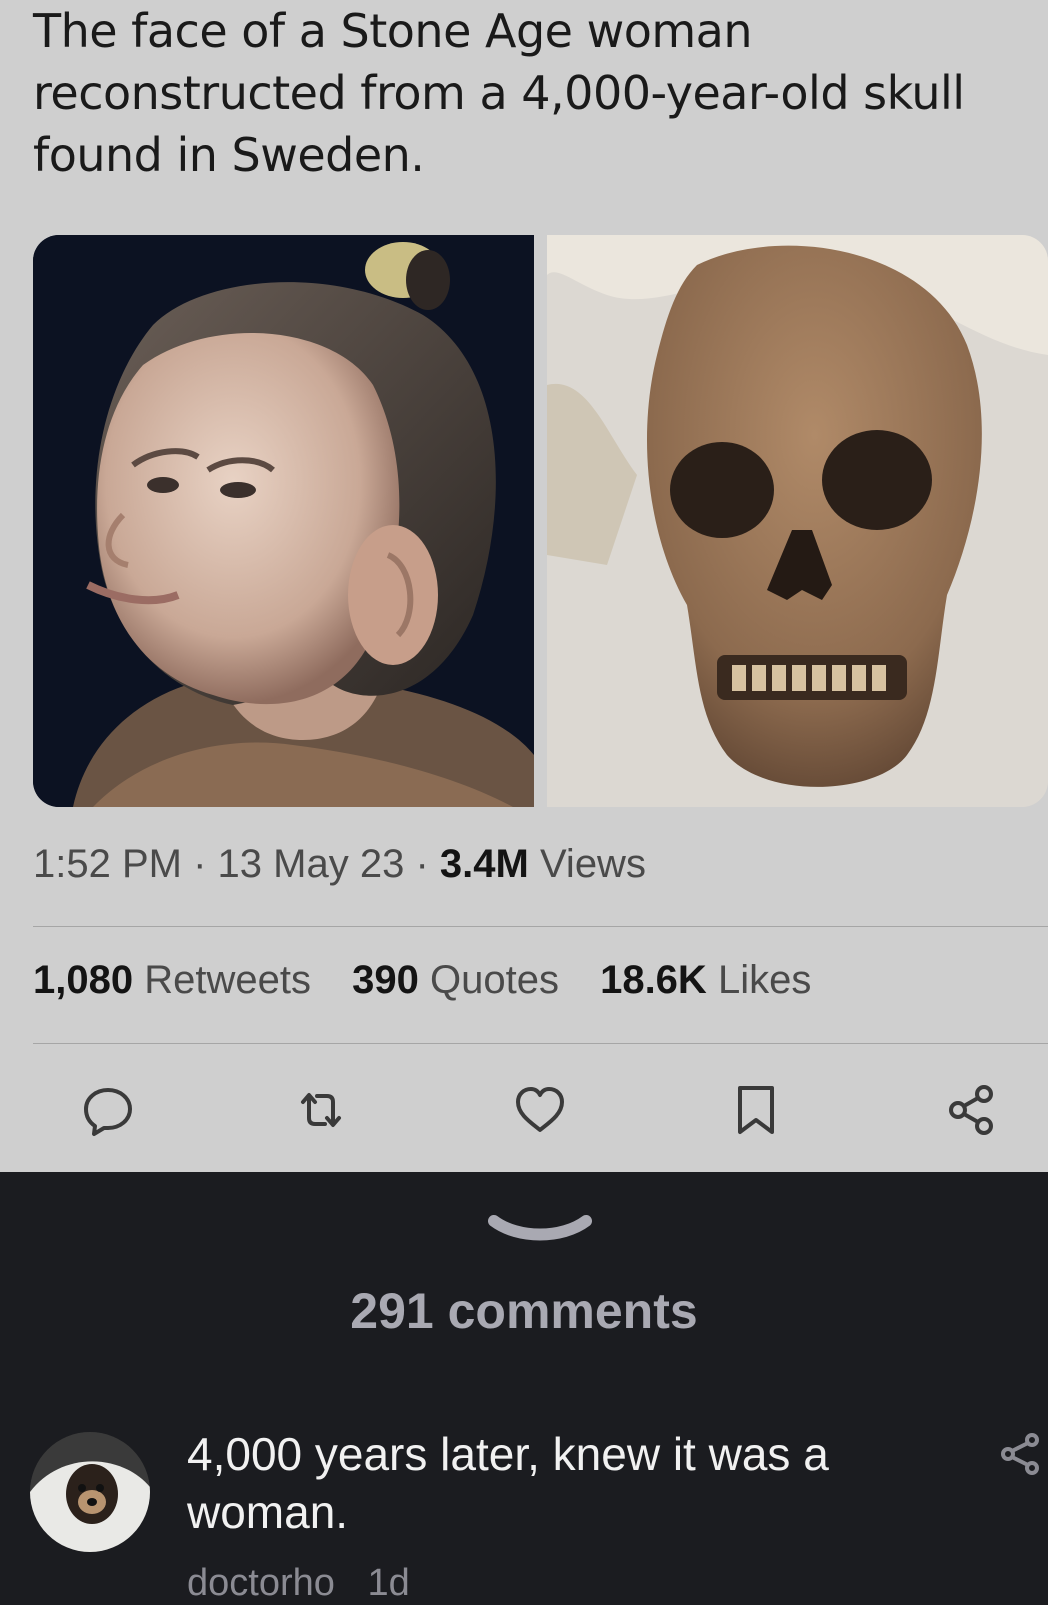 This screenshot has width=1048, height=1605. Describe the element at coordinates (388, 1583) in the screenshot. I see `comment-age: 1d` at that location.